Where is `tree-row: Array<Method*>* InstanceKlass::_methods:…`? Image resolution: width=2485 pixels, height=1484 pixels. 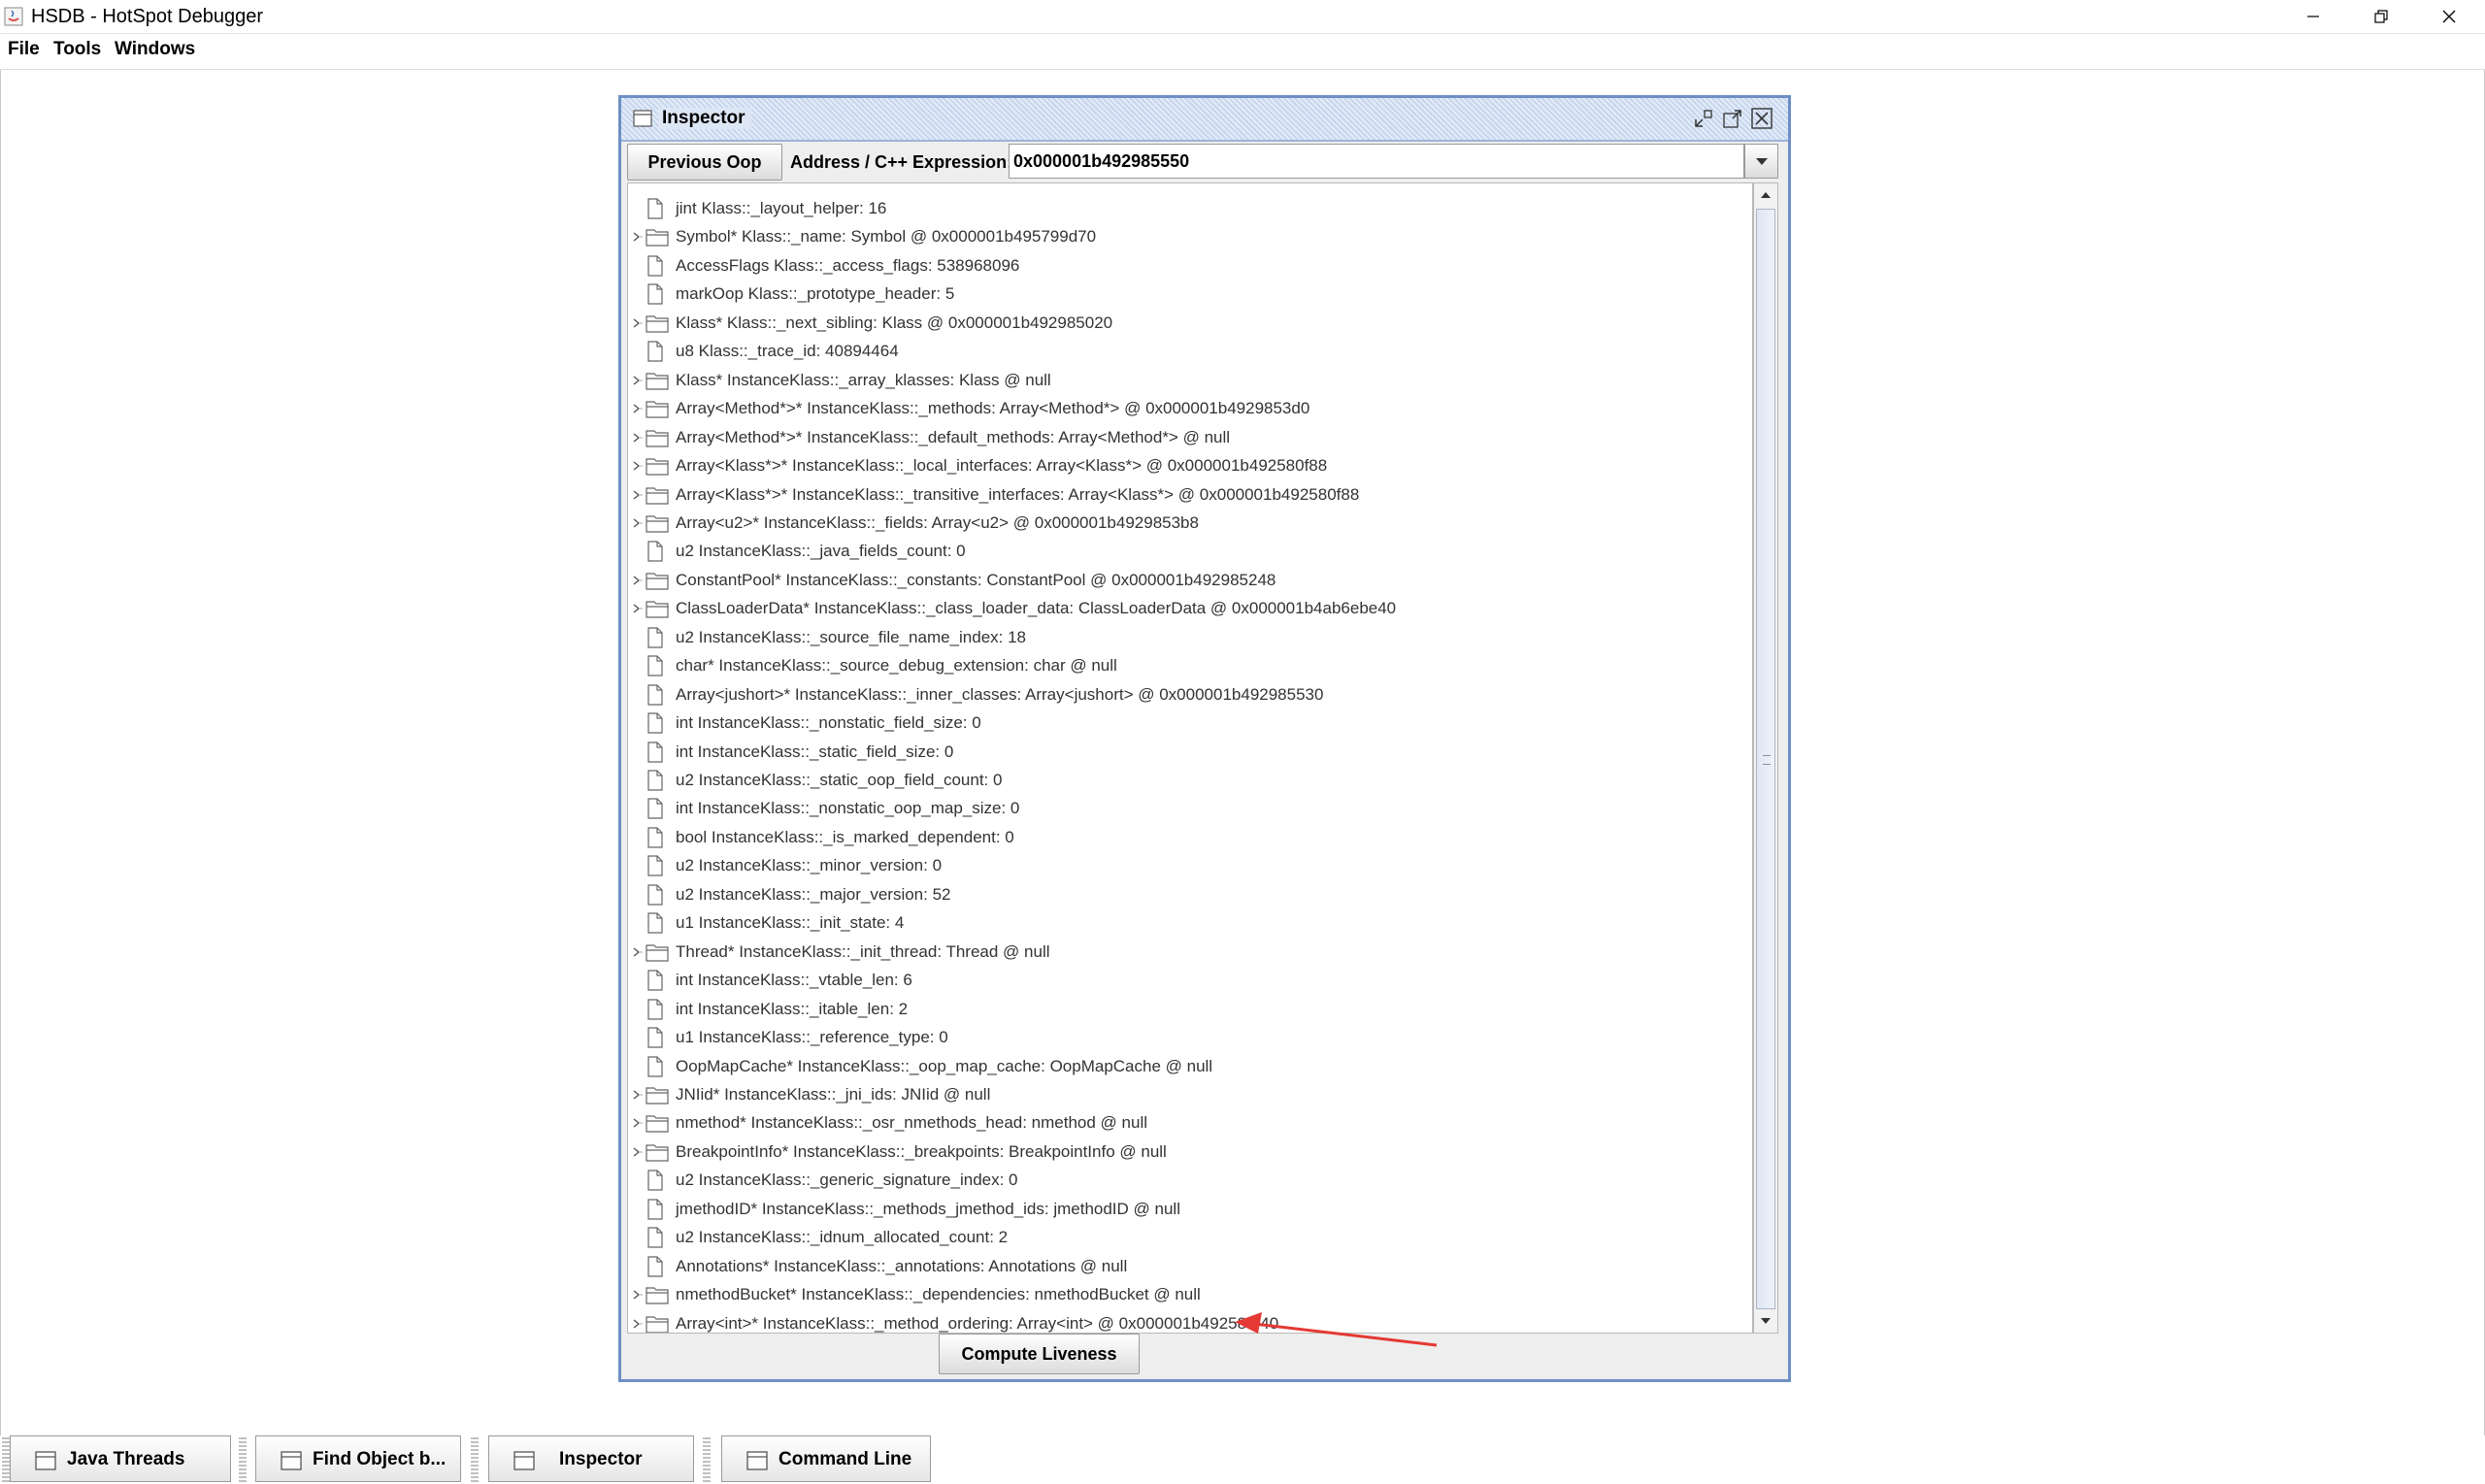 tree-row: Array<Method*>* InstanceKlass::_methods:… is located at coordinates (1190, 408).